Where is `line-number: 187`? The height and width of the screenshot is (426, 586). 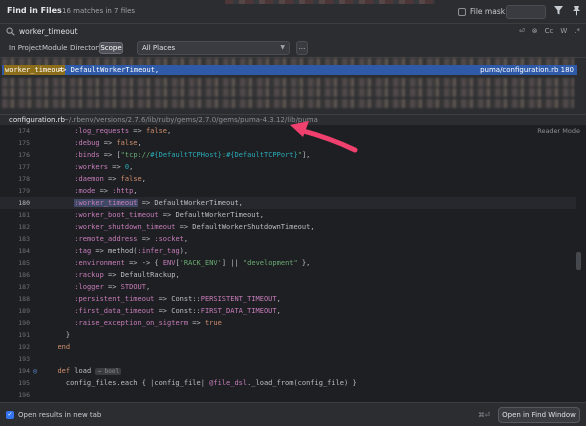
line-number: 187 is located at coordinates (24, 287).